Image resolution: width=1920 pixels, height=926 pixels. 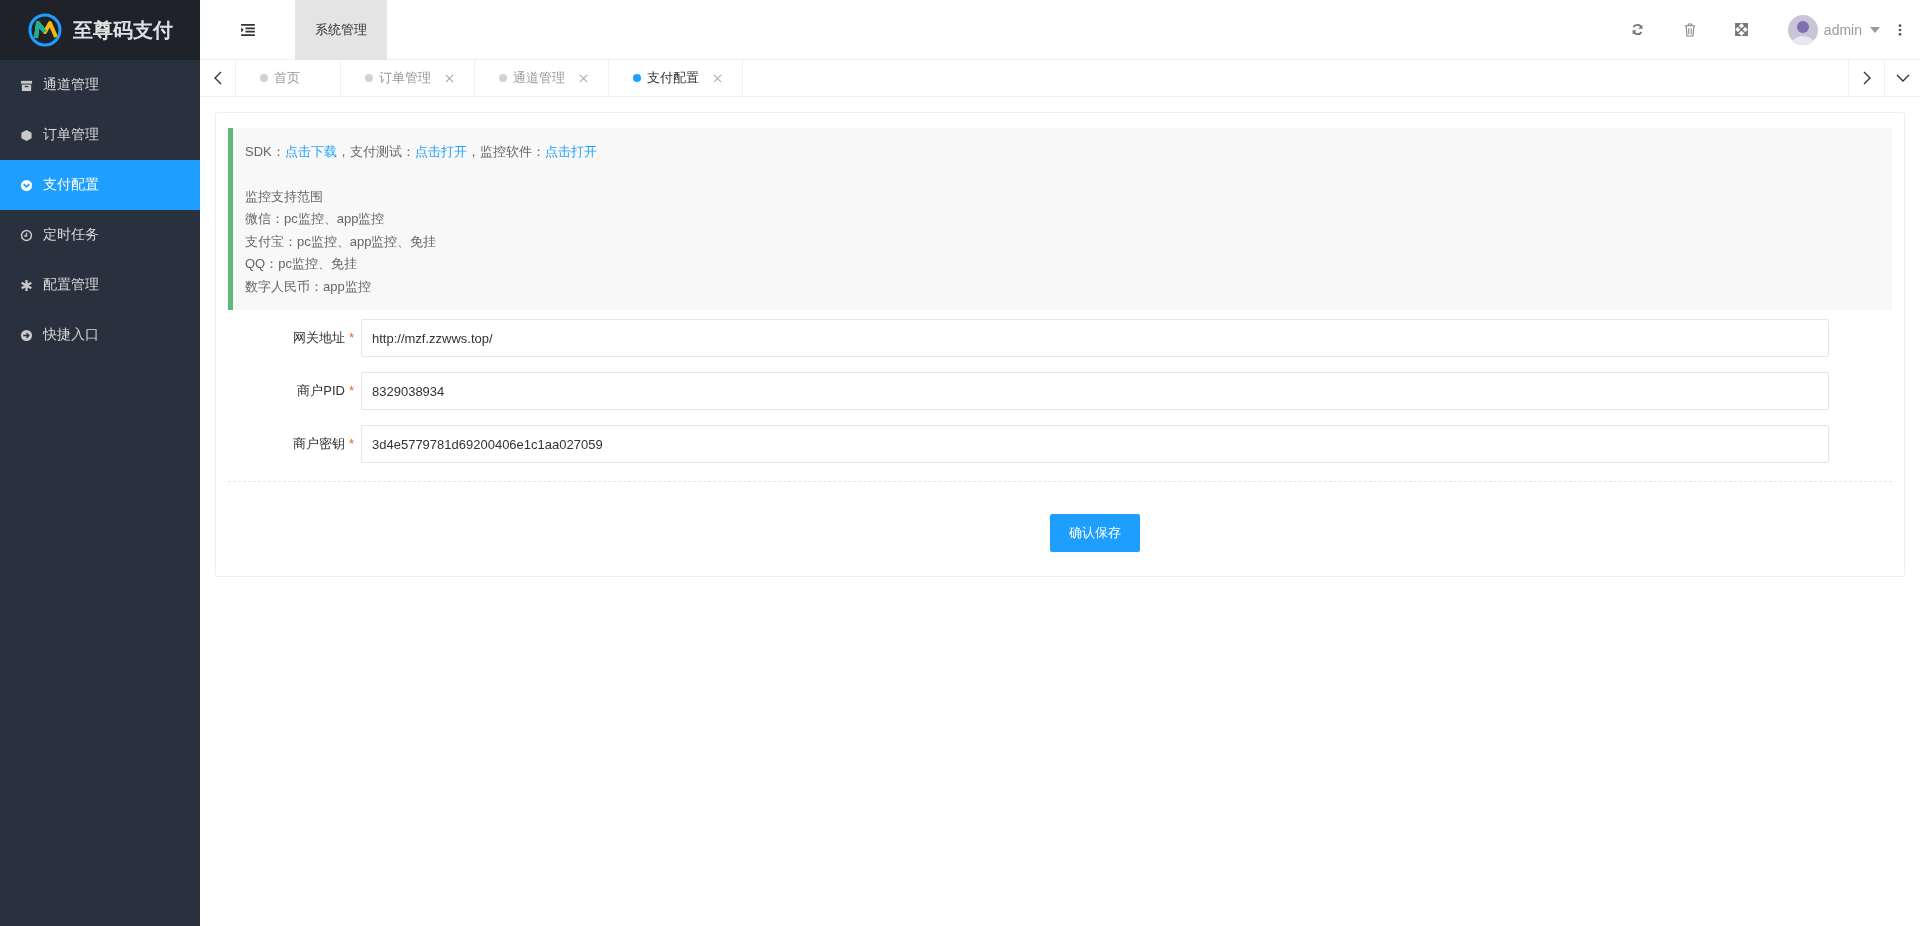 What do you see at coordinates (301, 264) in the screenshot?
I see `notice-text: QQ：pc监控、免挂` at bounding box center [301, 264].